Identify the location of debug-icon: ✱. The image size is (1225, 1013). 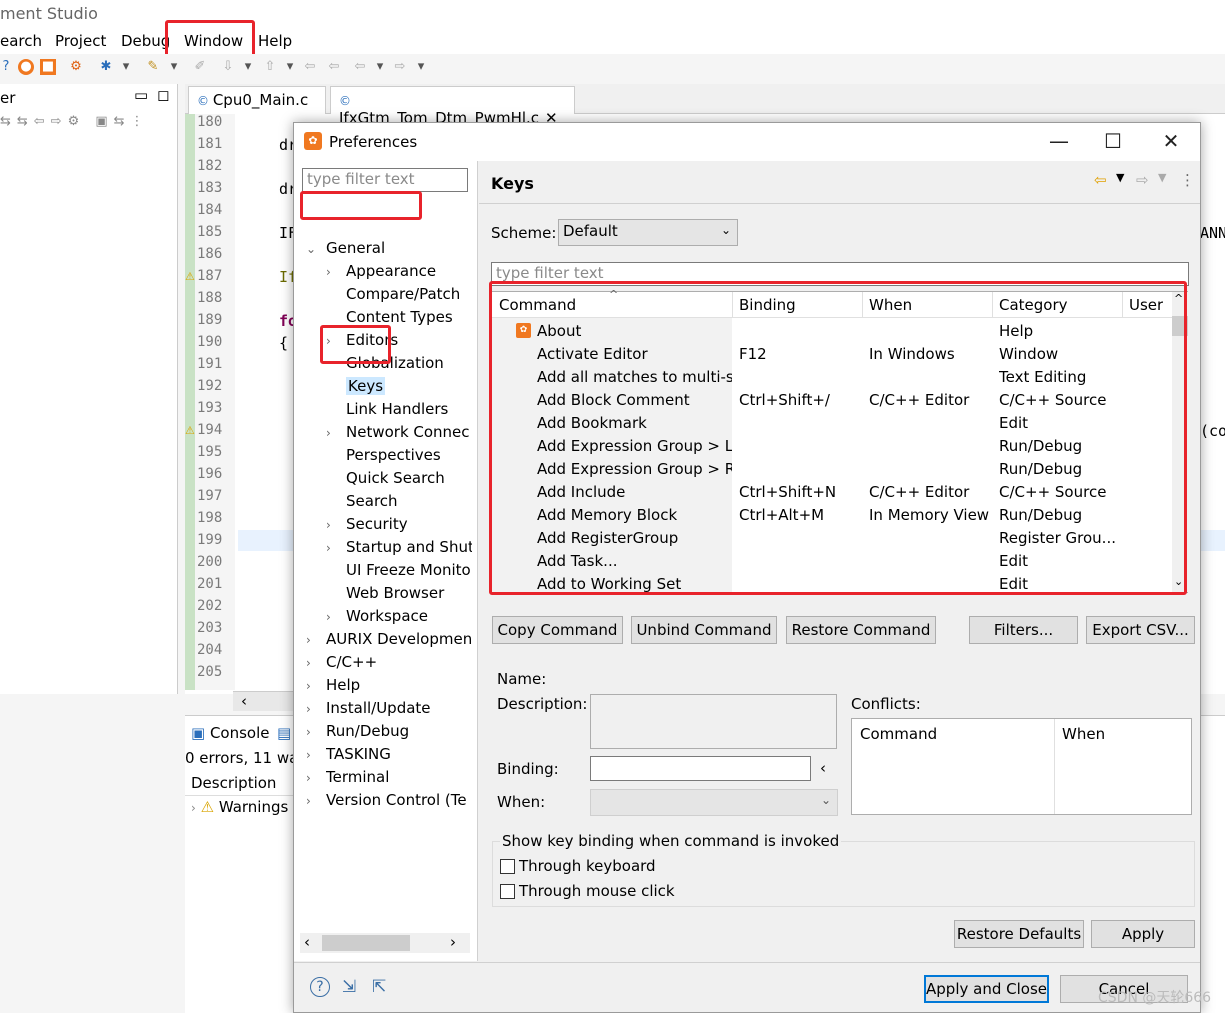
(106, 67).